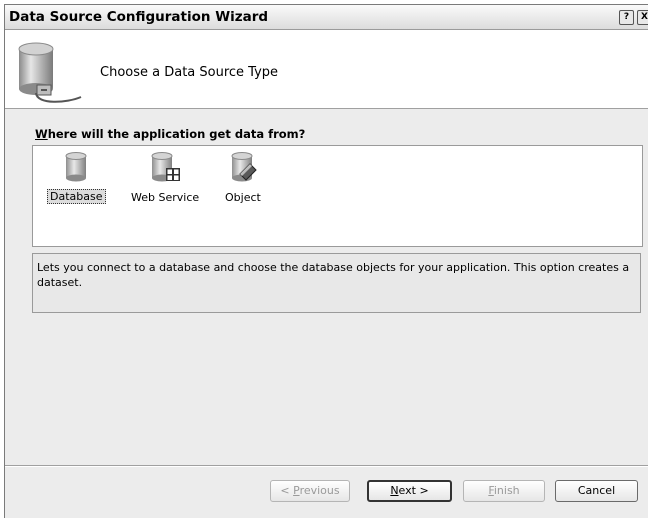 The image size is (648, 518). Describe the element at coordinates (326, 17) in the screenshot. I see `title-bar: Data Source Configuration Wizard ? X` at that location.